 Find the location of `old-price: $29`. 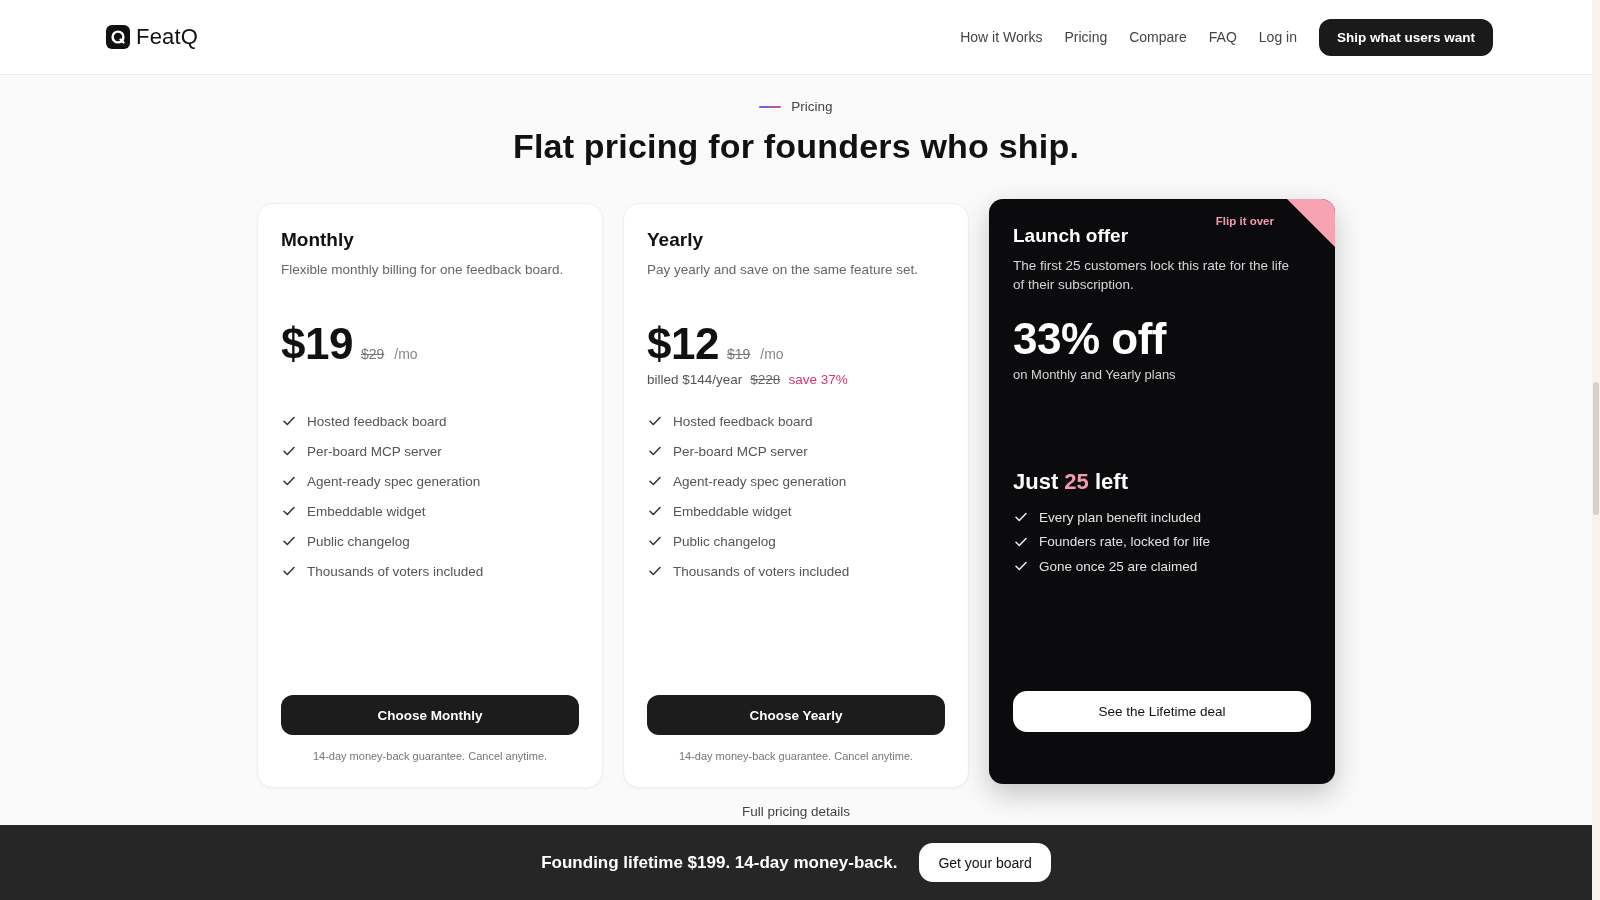

old-price: $29 is located at coordinates (372, 354).